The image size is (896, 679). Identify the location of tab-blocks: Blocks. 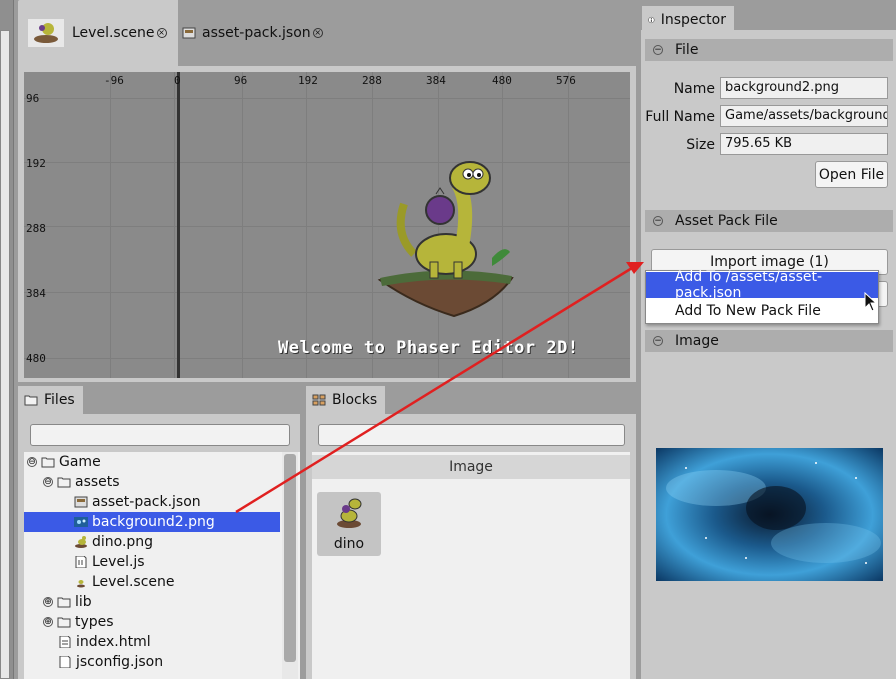
(346, 400).